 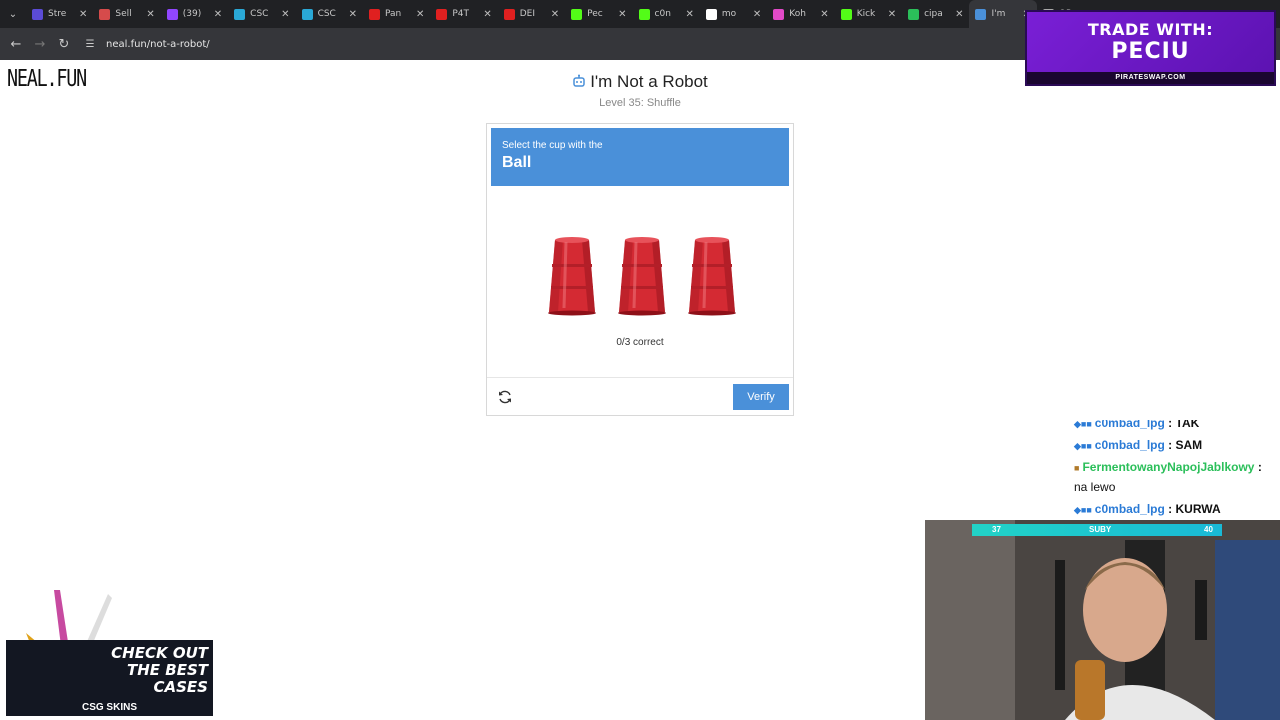 I want to click on promo-brand: CSG SKINS, so click(x=109, y=707).